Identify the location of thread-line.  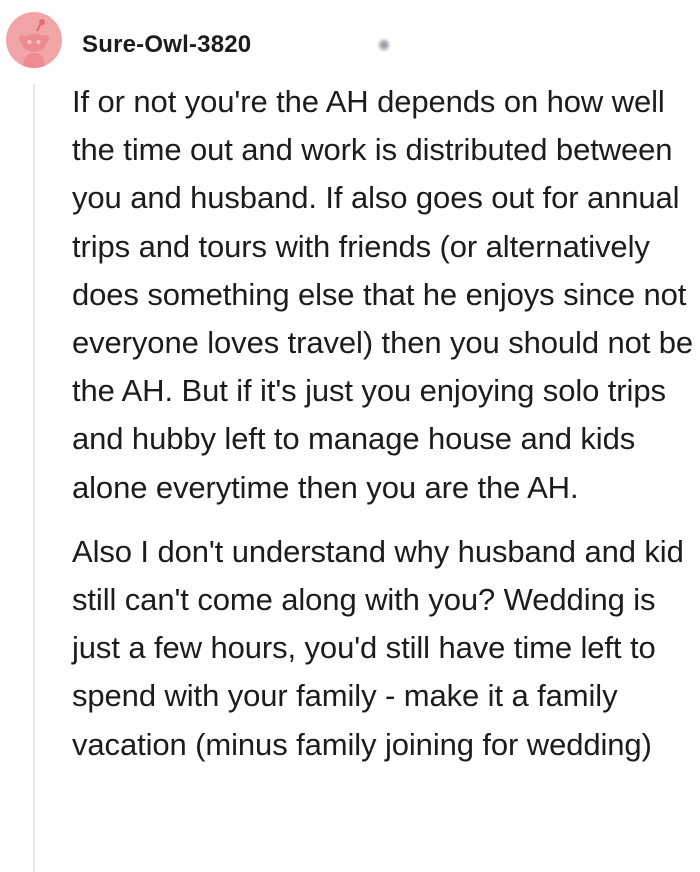
(34, 478).